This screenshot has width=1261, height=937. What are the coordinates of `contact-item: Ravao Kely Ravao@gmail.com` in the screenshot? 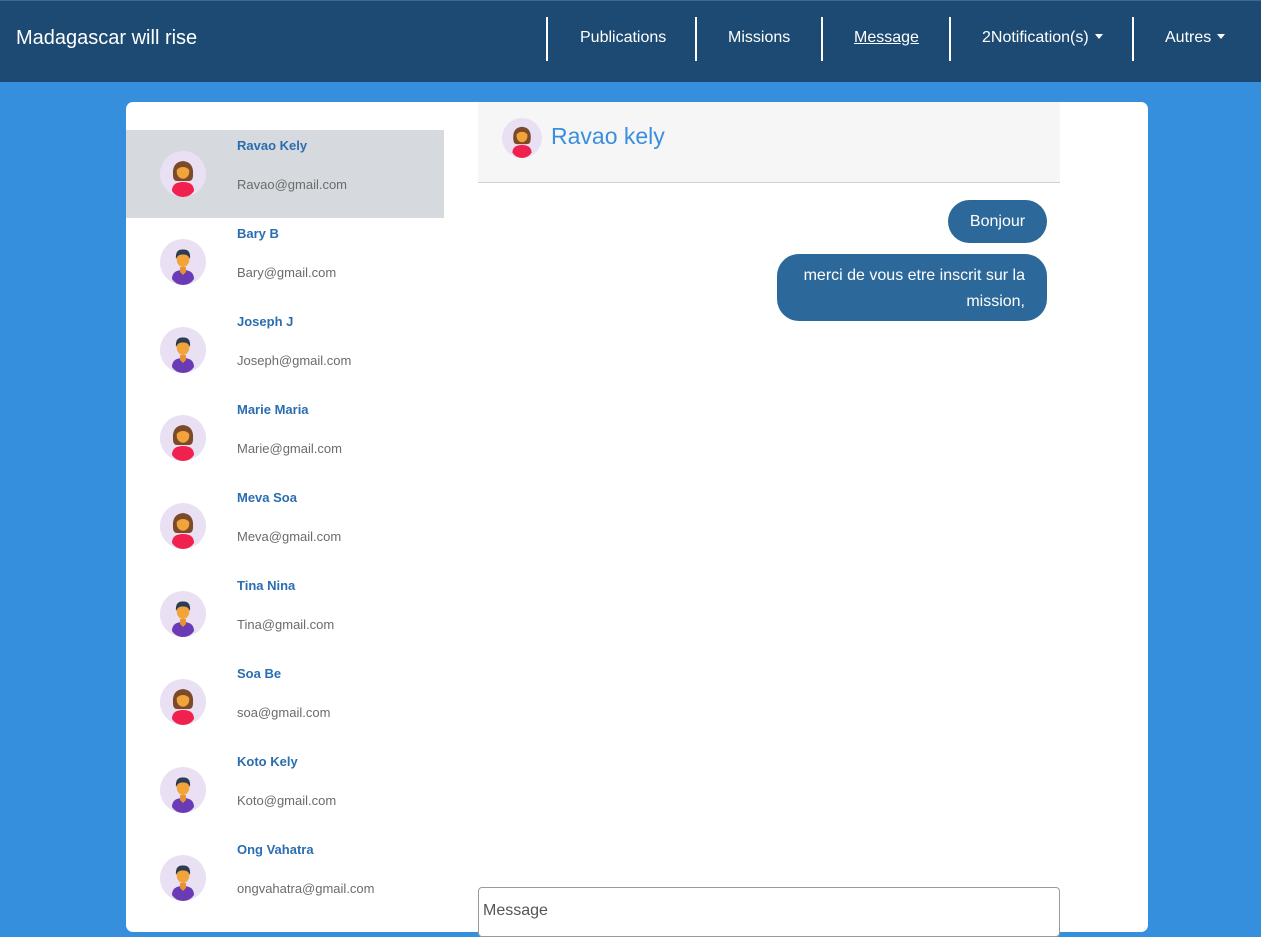 It's located at (285, 174).